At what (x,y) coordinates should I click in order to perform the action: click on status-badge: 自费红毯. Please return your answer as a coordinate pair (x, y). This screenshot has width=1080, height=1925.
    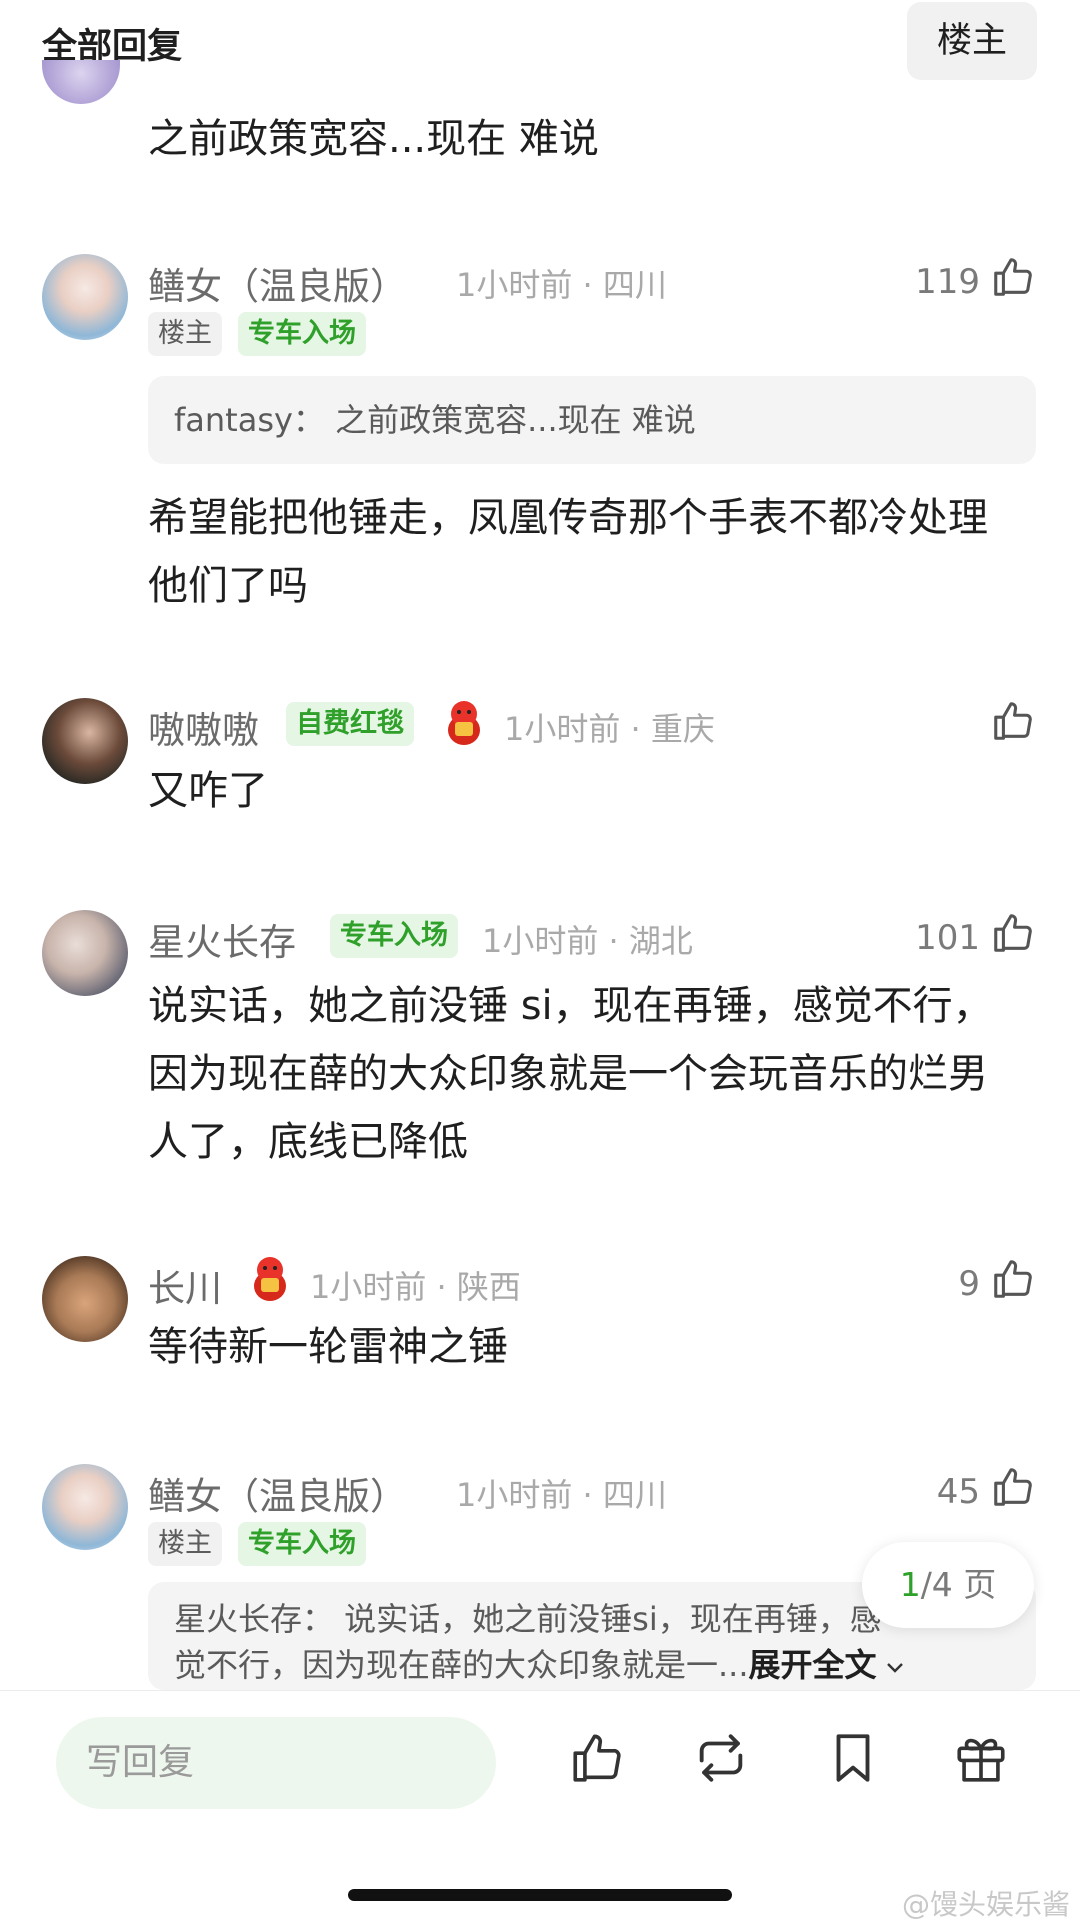
    Looking at the image, I should click on (350, 724).